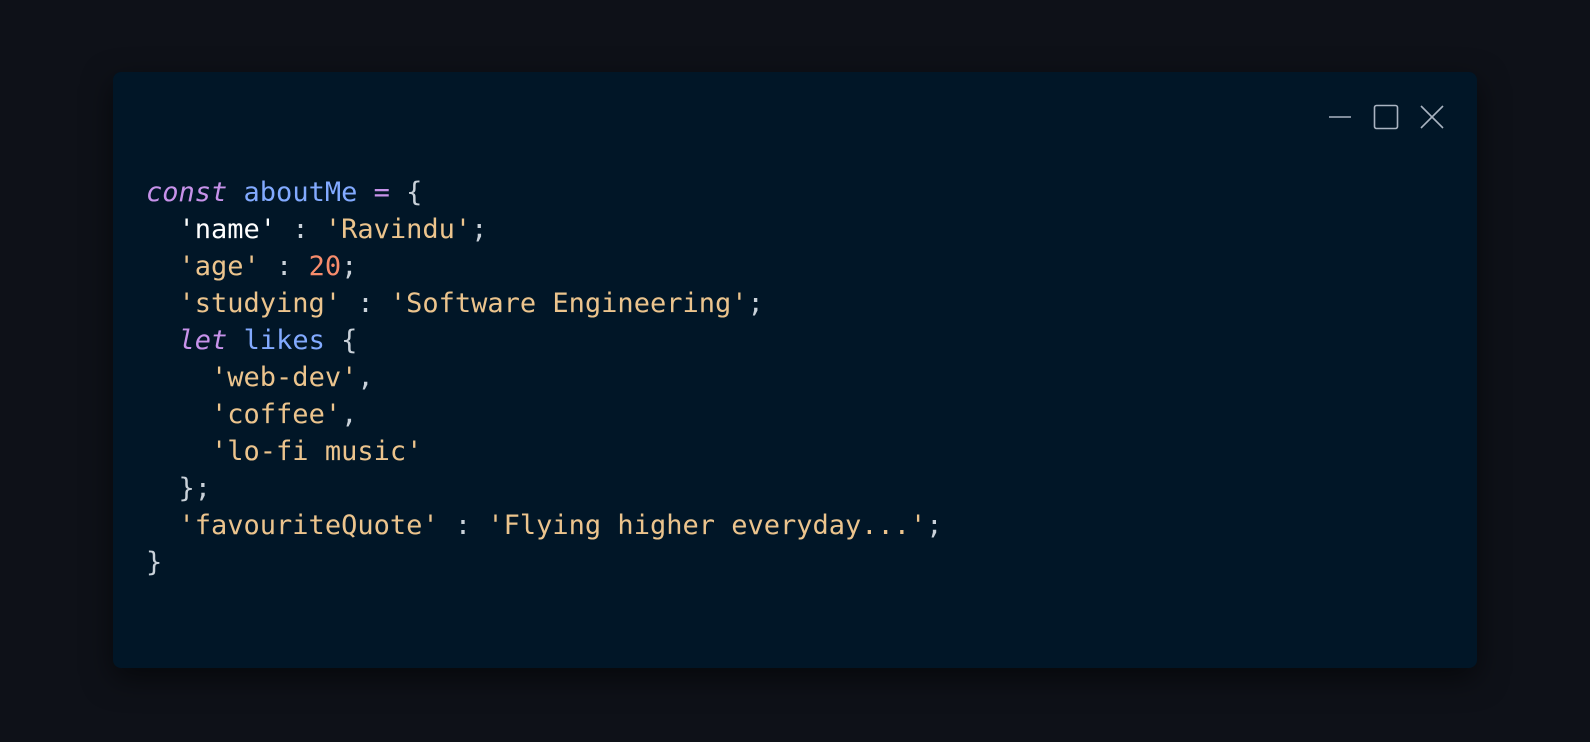  Describe the element at coordinates (707, 525) in the screenshot. I see `value-favourite-quote: 'Flying higher everyday...'` at that location.